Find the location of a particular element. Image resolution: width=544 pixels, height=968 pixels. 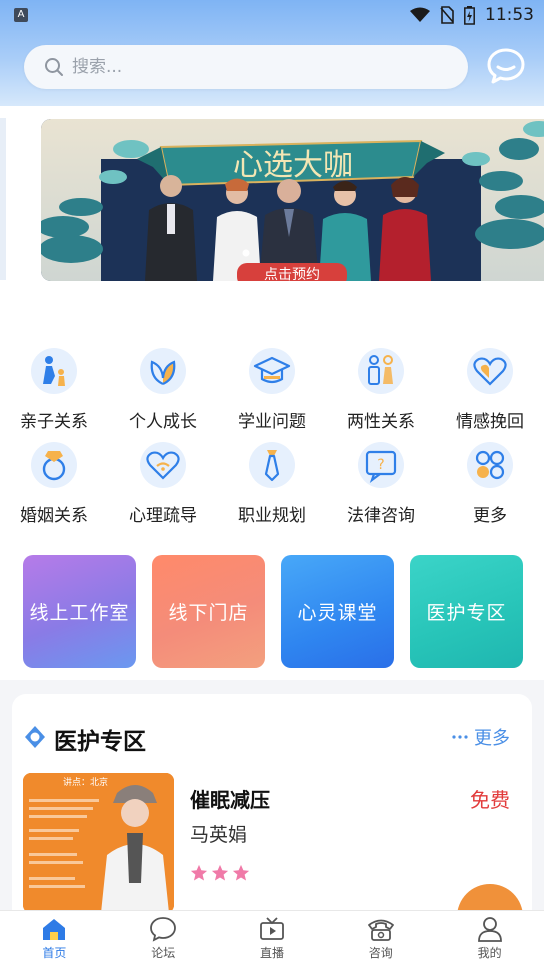

course-price: 免费 is located at coordinates (490, 800).